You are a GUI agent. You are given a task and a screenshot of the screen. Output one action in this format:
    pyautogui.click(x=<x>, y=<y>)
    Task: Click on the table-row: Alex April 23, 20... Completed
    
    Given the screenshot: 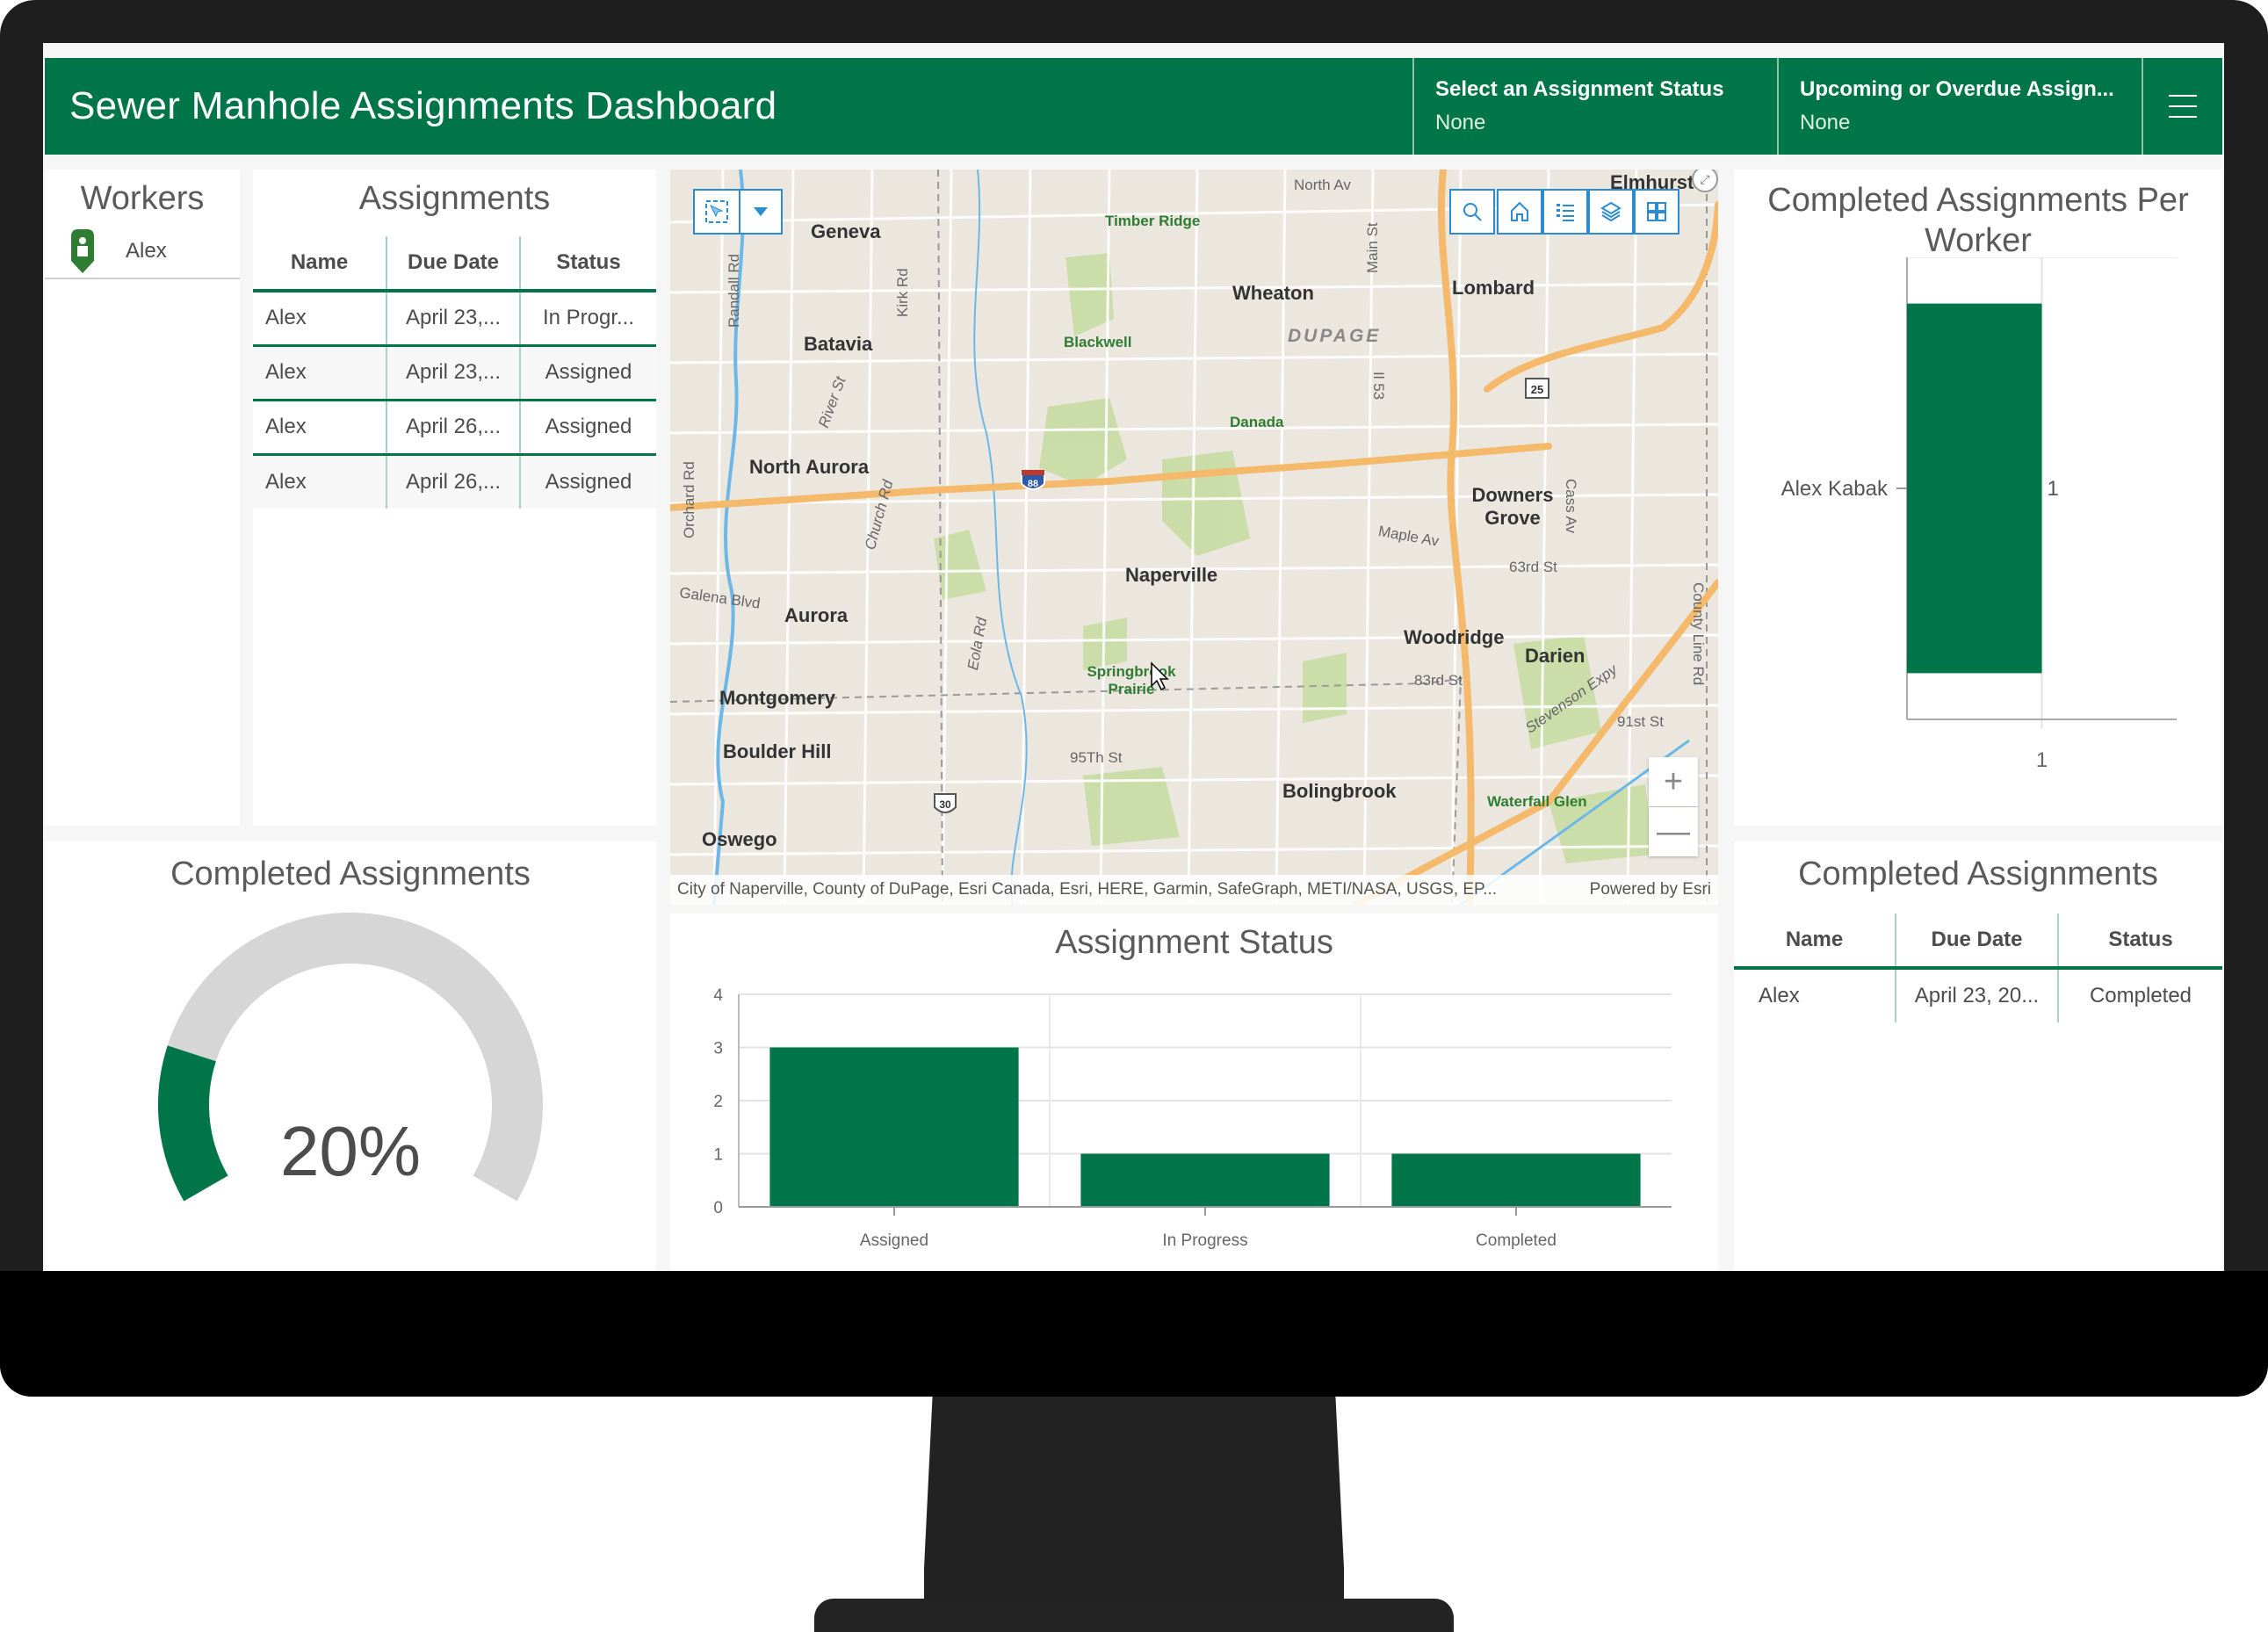 What is the action you would take?
    pyautogui.click(x=1978, y=995)
    